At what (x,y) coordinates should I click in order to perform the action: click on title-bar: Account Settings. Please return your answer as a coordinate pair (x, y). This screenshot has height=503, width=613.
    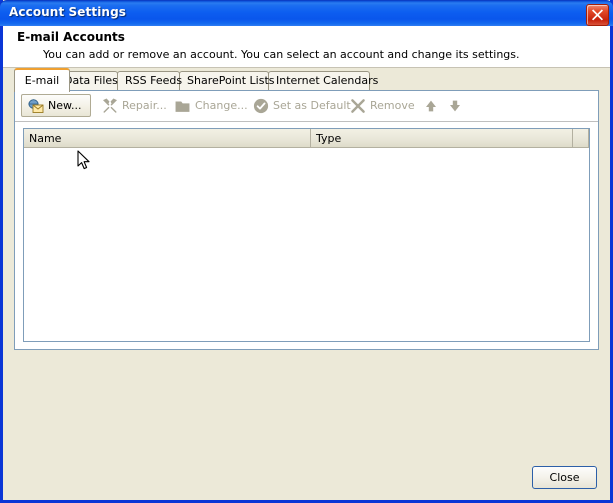
    Looking at the image, I should click on (306, 13).